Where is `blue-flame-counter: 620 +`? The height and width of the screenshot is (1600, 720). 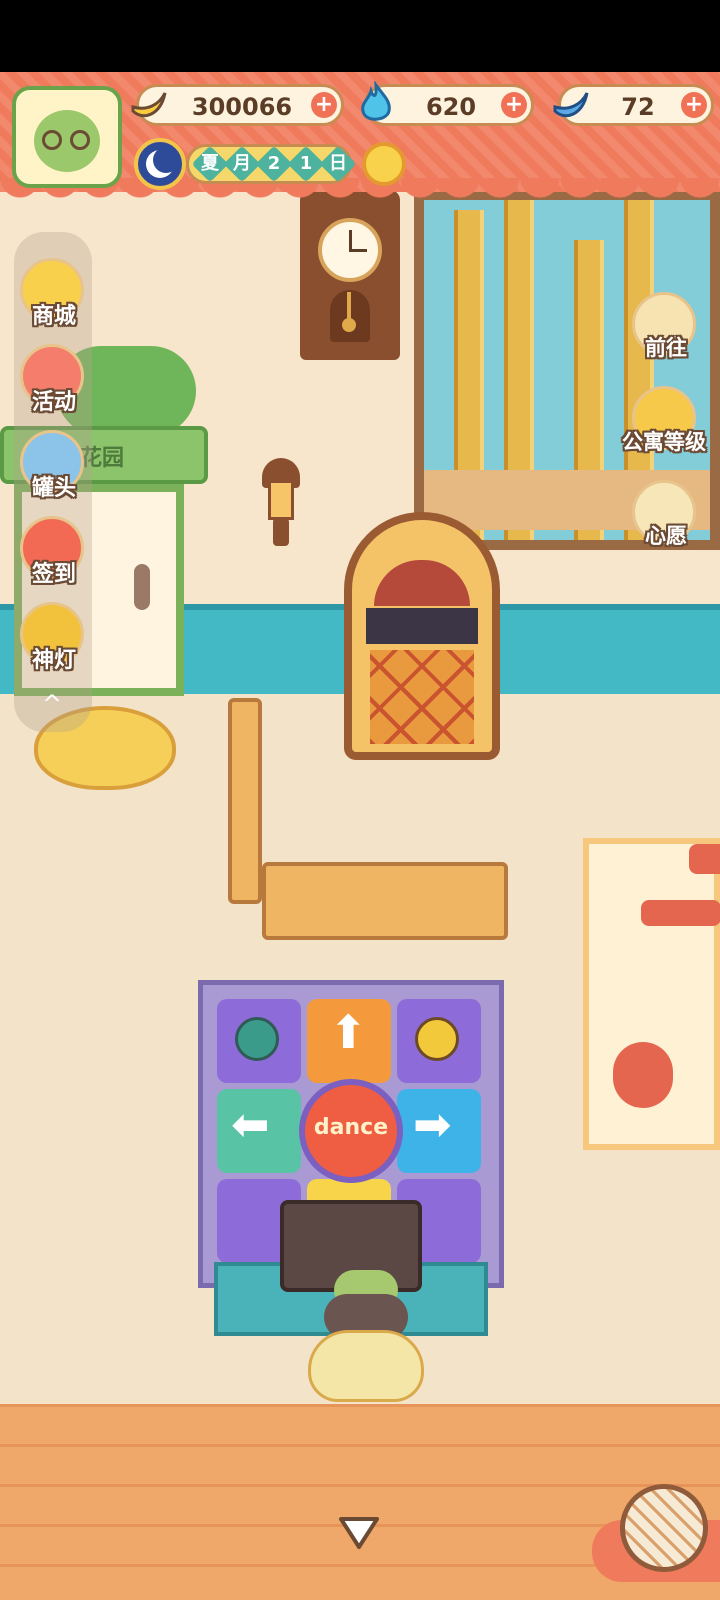 blue-flame-counter: 620 + is located at coordinates (447, 103).